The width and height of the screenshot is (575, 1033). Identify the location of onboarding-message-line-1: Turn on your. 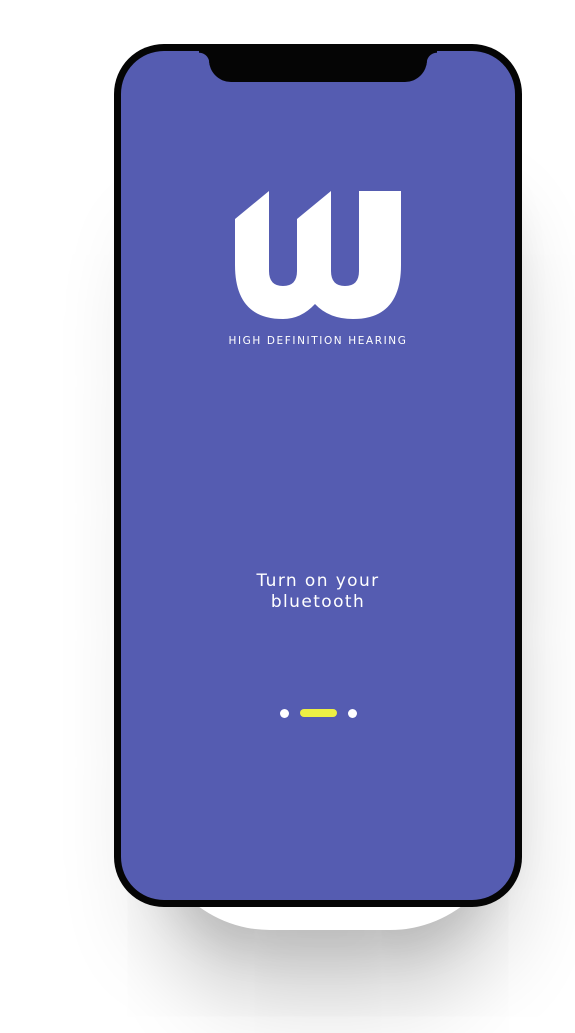
(318, 581).